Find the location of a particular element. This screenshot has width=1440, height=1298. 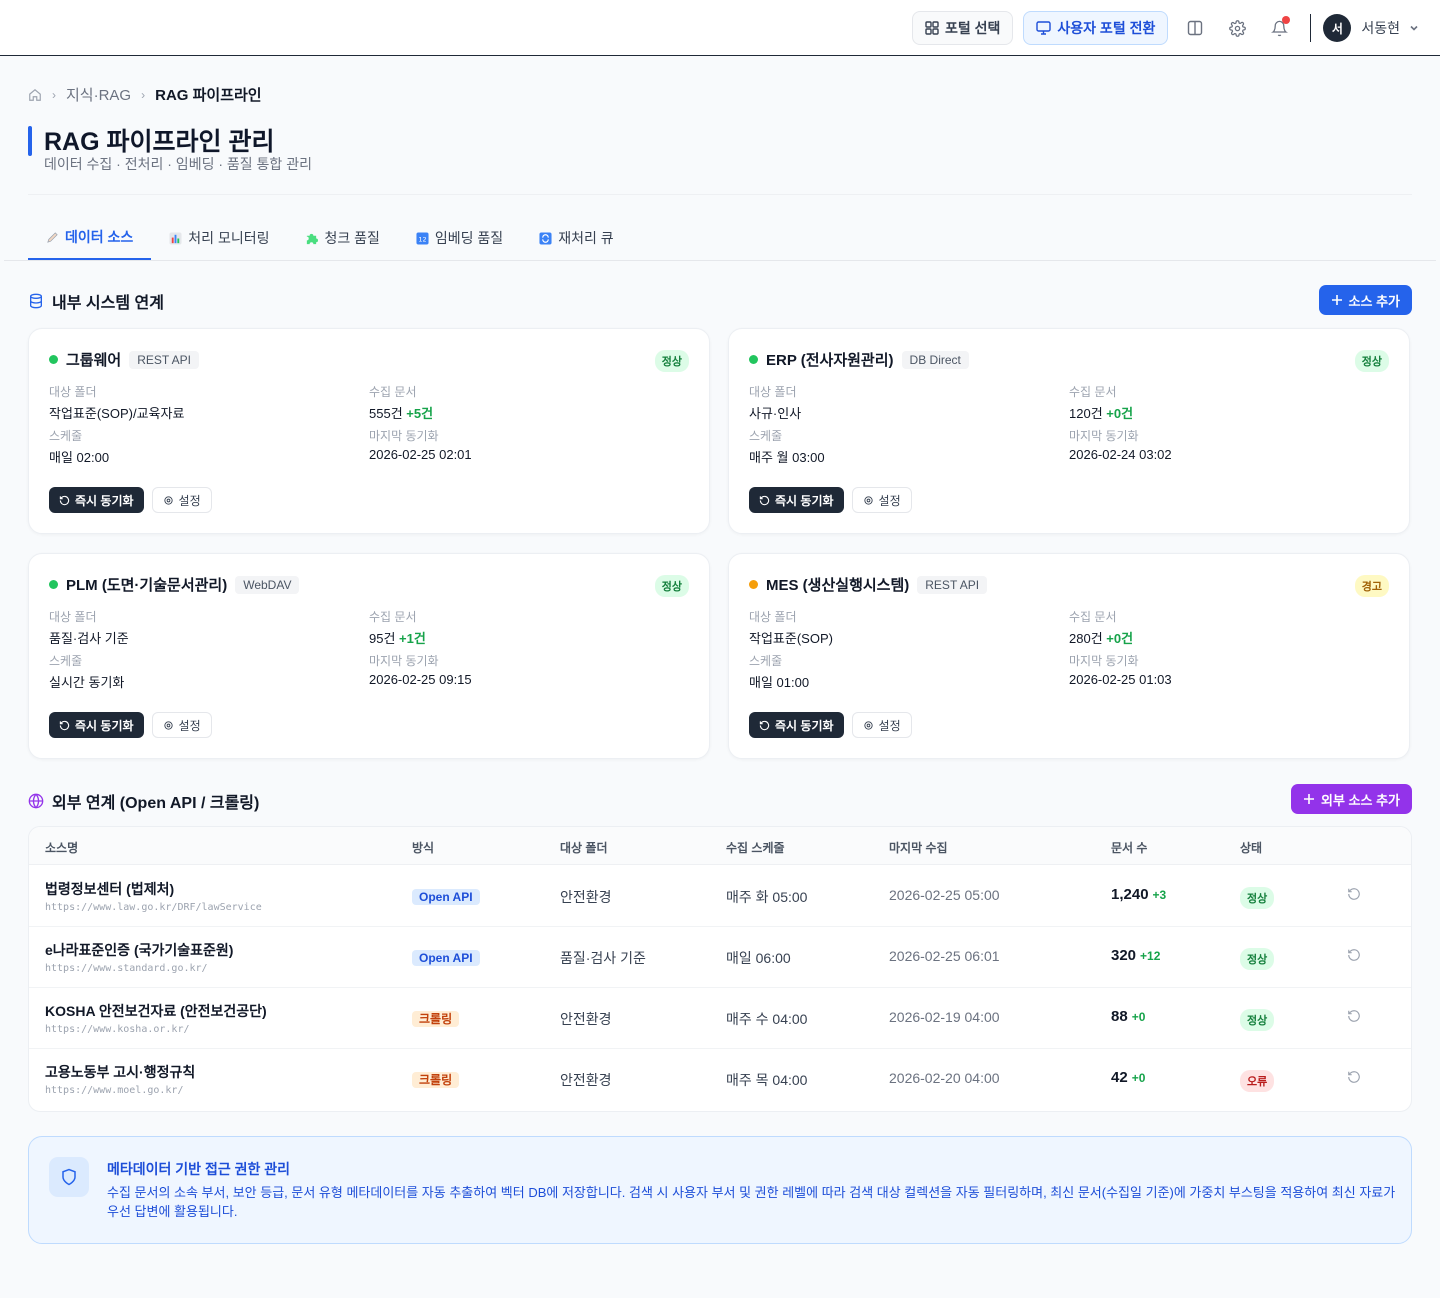

divider is located at coordinates (1311, 28).